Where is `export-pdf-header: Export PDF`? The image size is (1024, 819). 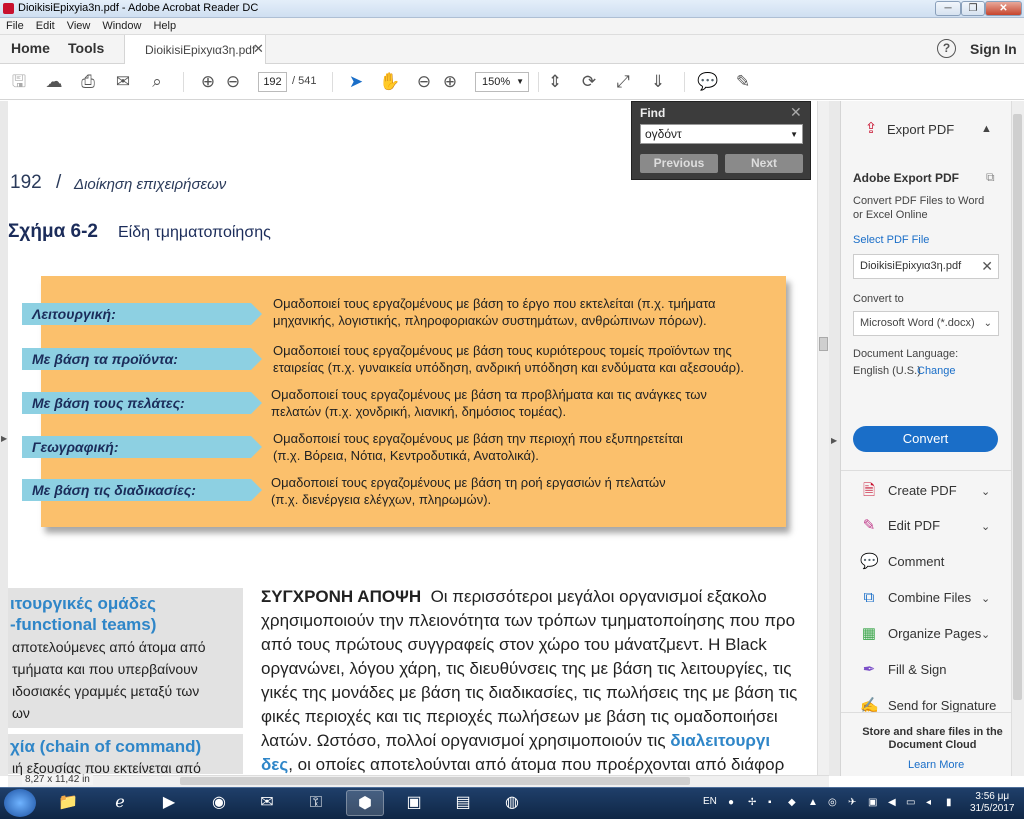
export-pdf-header: Export PDF is located at coordinates (920, 129).